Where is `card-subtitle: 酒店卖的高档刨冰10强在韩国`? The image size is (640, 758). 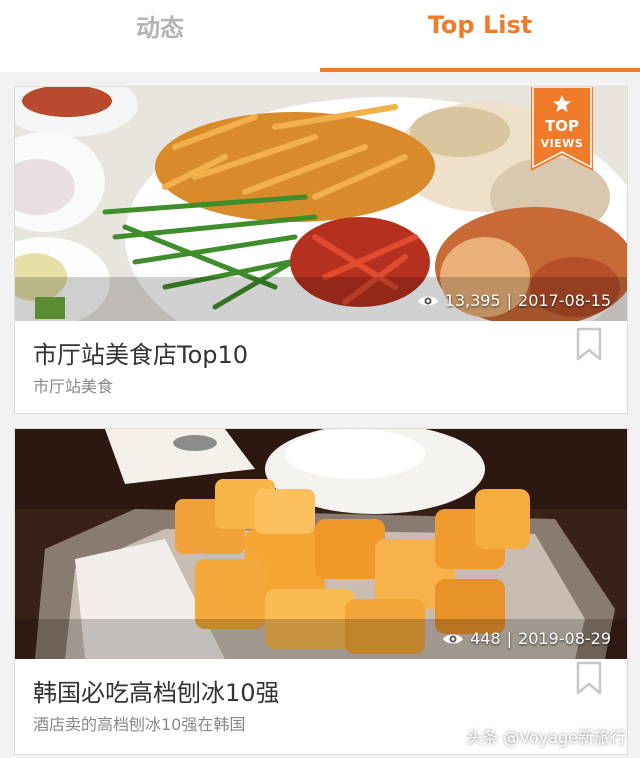
card-subtitle: 酒店卖的高档刨冰10强在韩国 is located at coordinates (139, 724).